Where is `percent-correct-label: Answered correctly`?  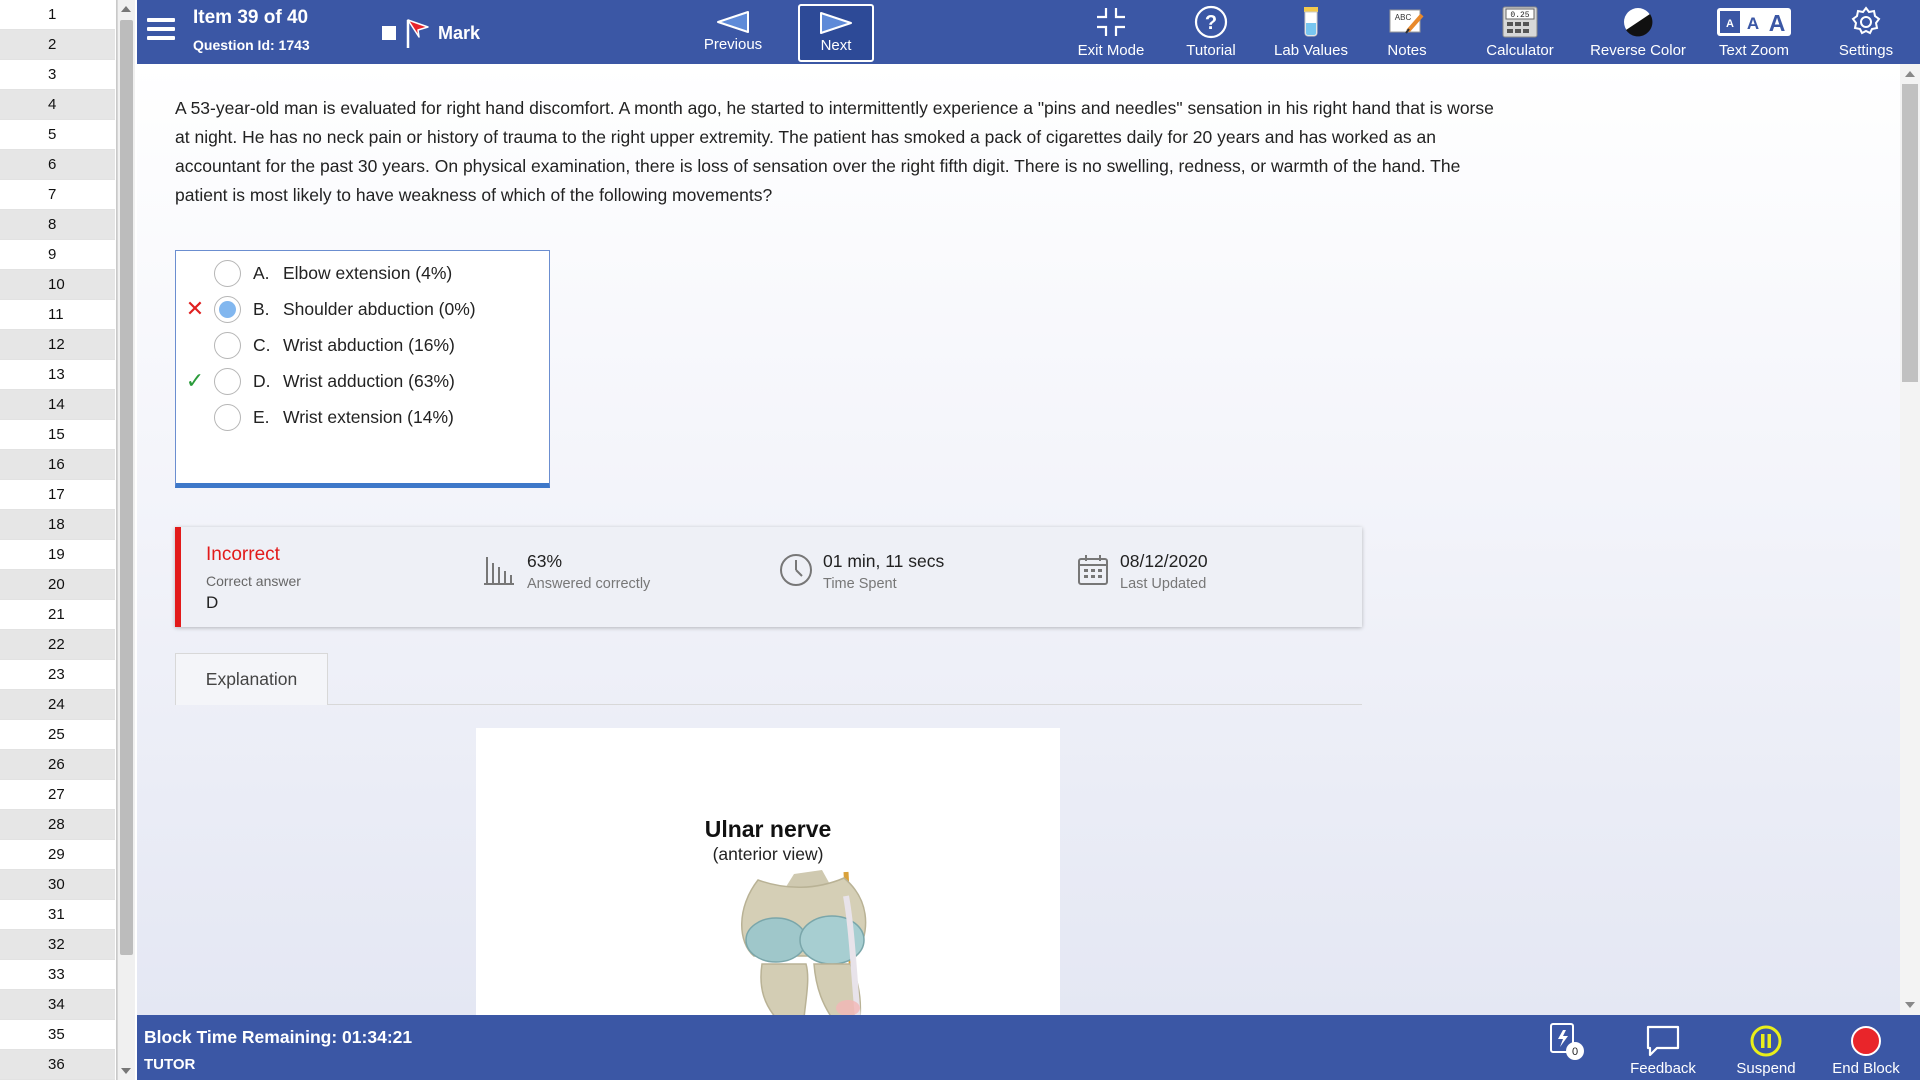 percent-correct-label: Answered correctly is located at coordinates (589, 584).